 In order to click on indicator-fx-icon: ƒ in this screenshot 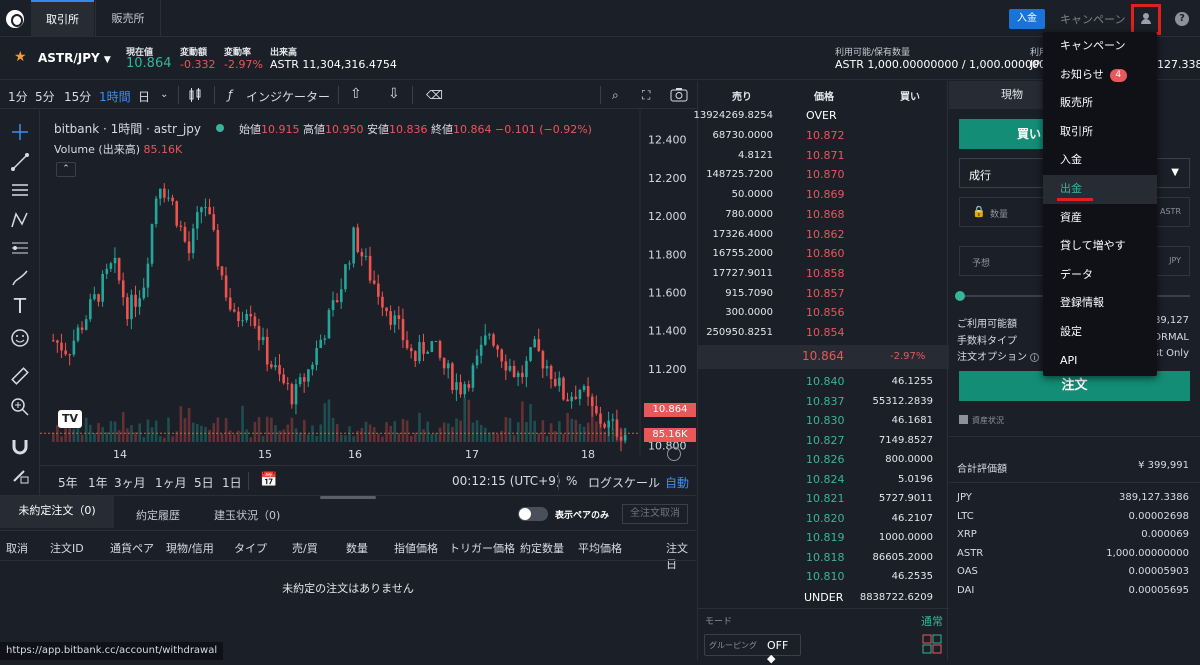, I will do `click(230, 95)`.